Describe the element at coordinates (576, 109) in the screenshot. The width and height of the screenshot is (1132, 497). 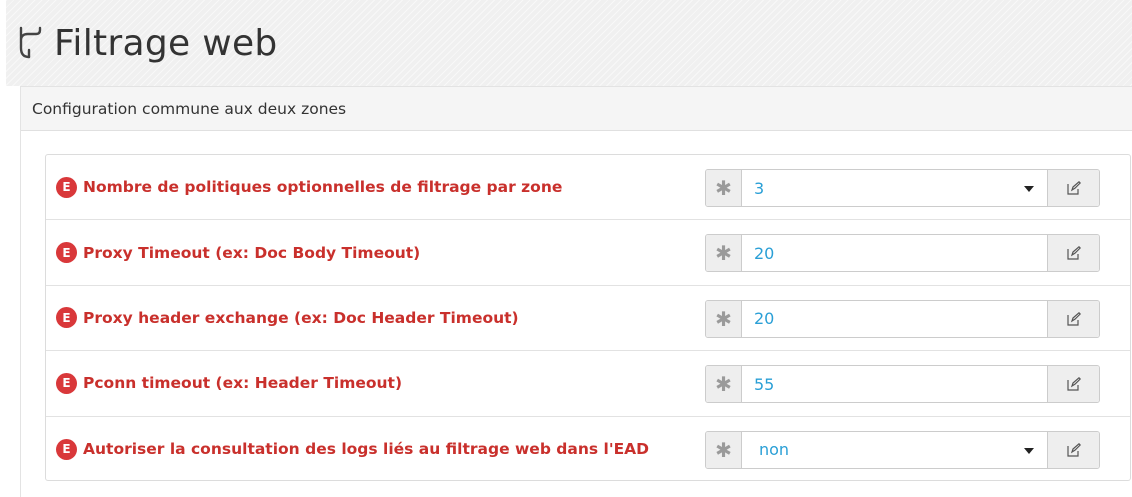
I see `panel-heading: Configuration commune aux deux zones` at that location.